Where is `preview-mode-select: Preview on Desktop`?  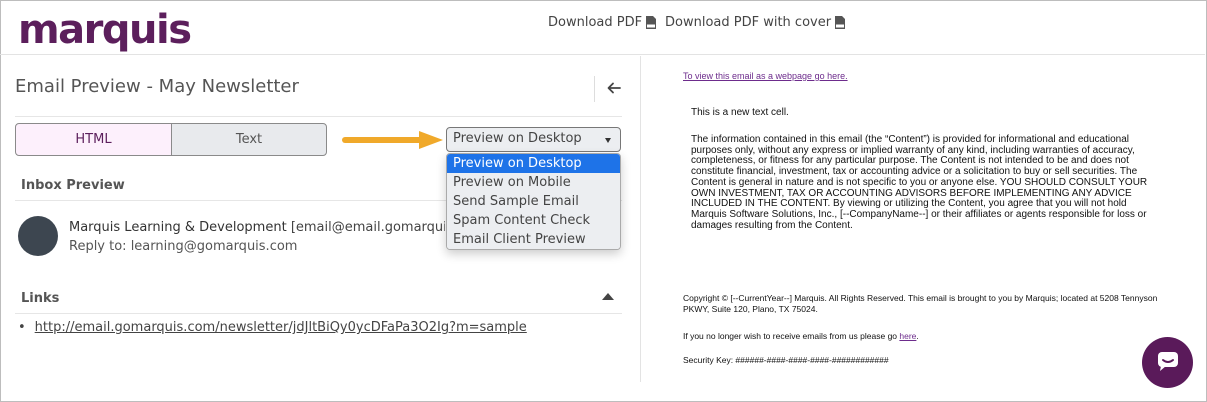 preview-mode-select: Preview on Desktop is located at coordinates (533, 139).